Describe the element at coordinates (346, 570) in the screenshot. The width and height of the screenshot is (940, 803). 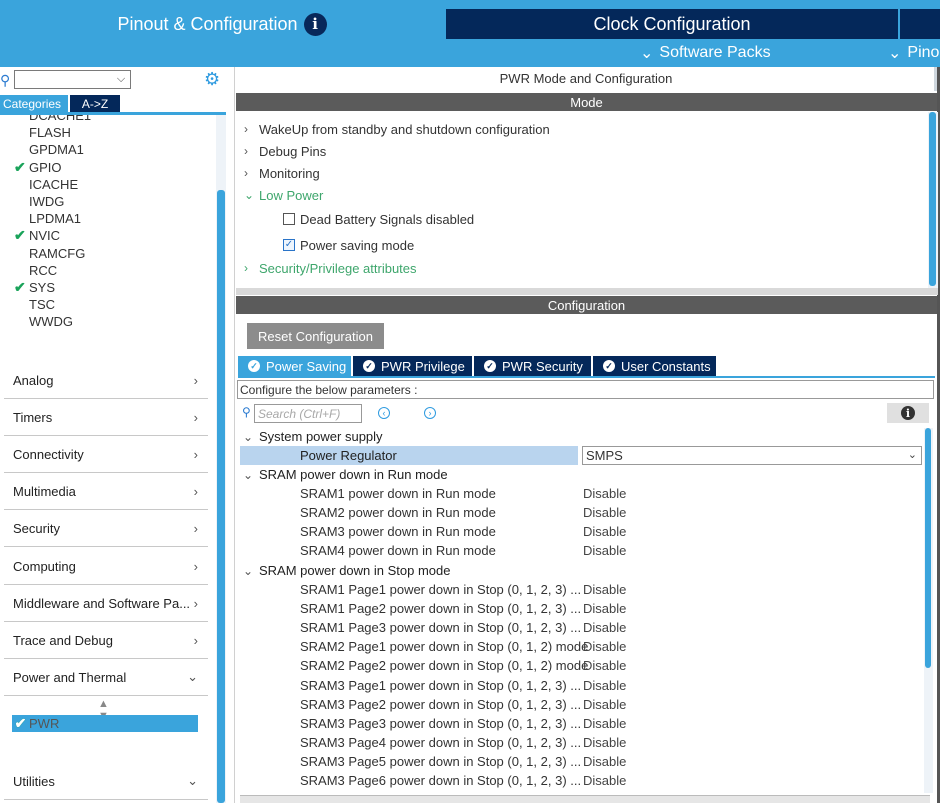
I see `group-sram-stop-mode: ⌄ SRAM power down in Stop mode` at that location.